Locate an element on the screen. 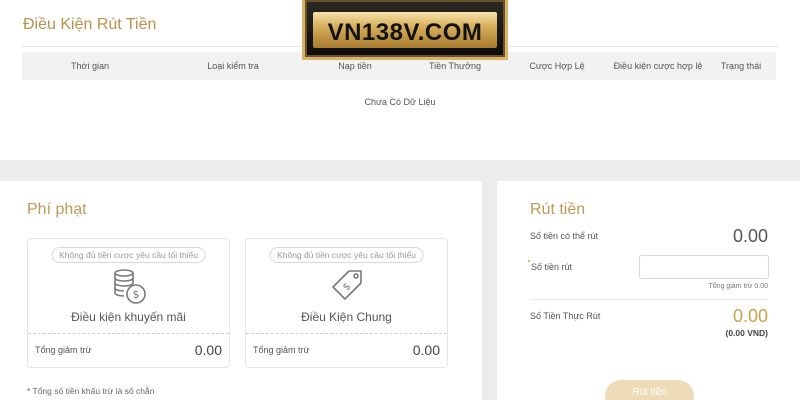 The width and height of the screenshot is (800, 400). withdraw-button: Rút tiền is located at coordinates (649, 390).